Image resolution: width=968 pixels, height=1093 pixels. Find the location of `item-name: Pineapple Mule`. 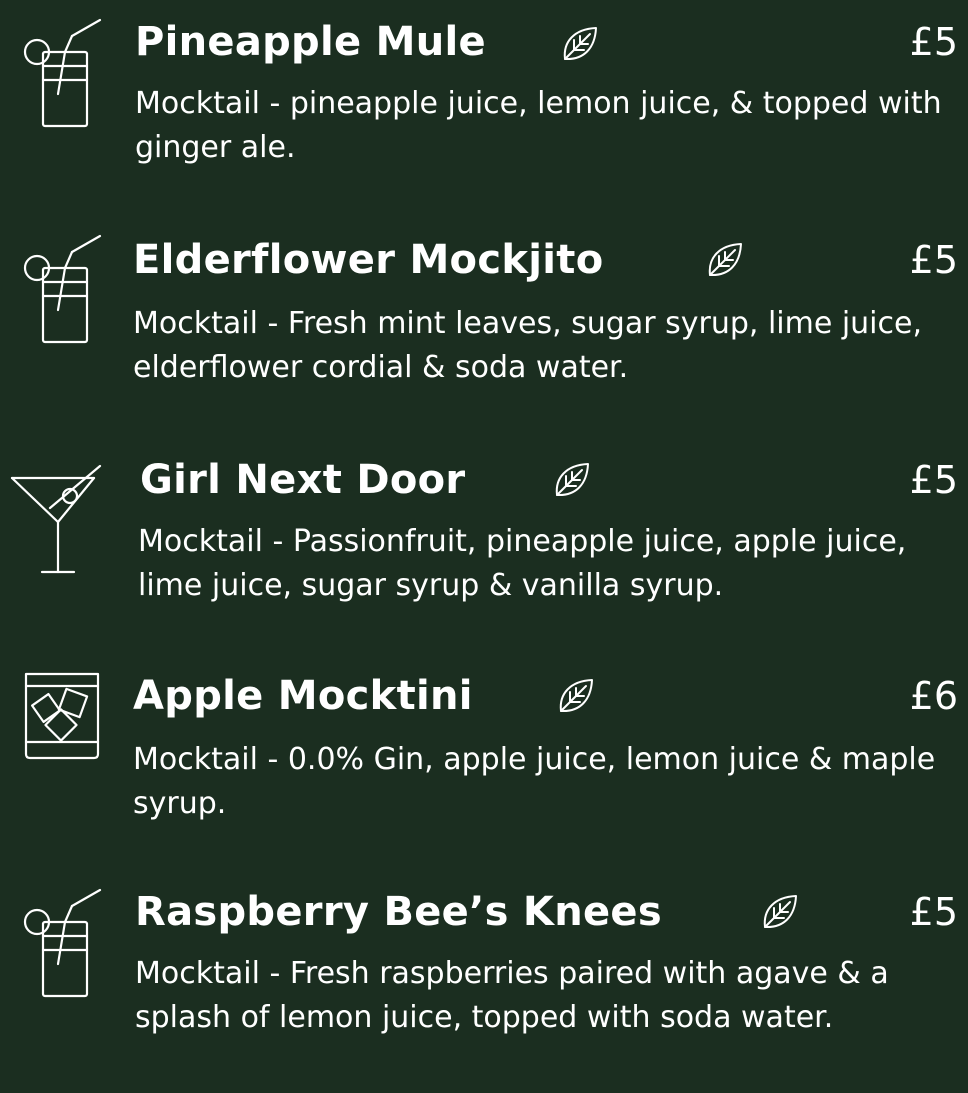

item-name: Pineapple Mule is located at coordinates (310, 42).